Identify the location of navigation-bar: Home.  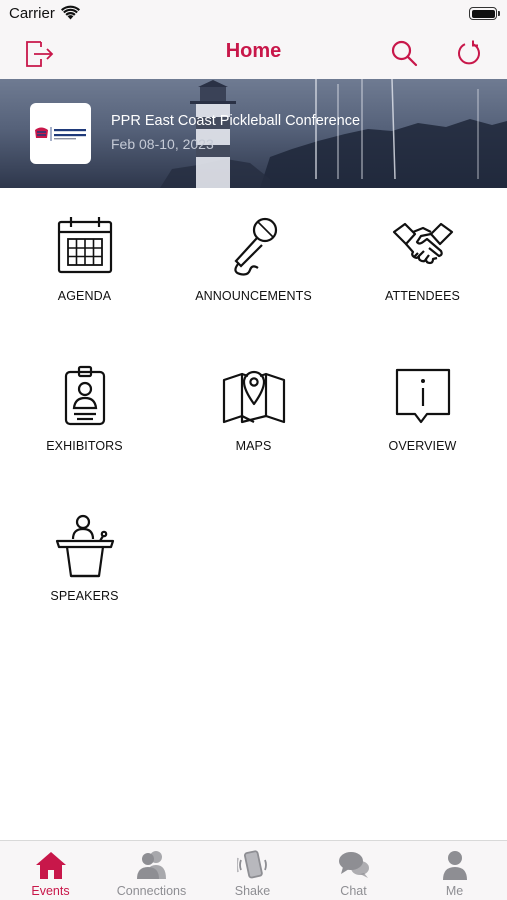
(253, 53).